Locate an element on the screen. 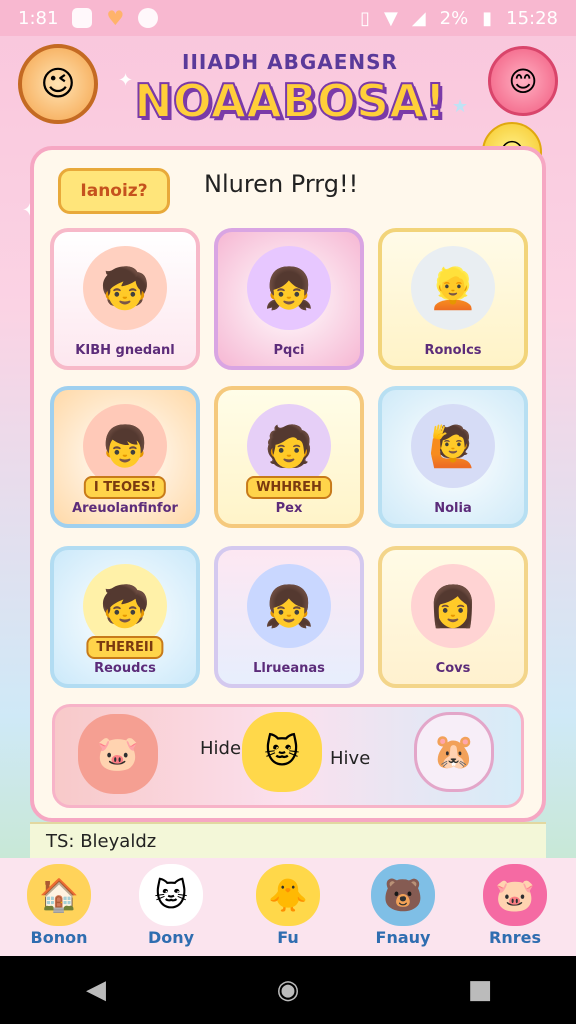  character-card: 🧒 KIBH gnedanl is located at coordinates (125, 299).